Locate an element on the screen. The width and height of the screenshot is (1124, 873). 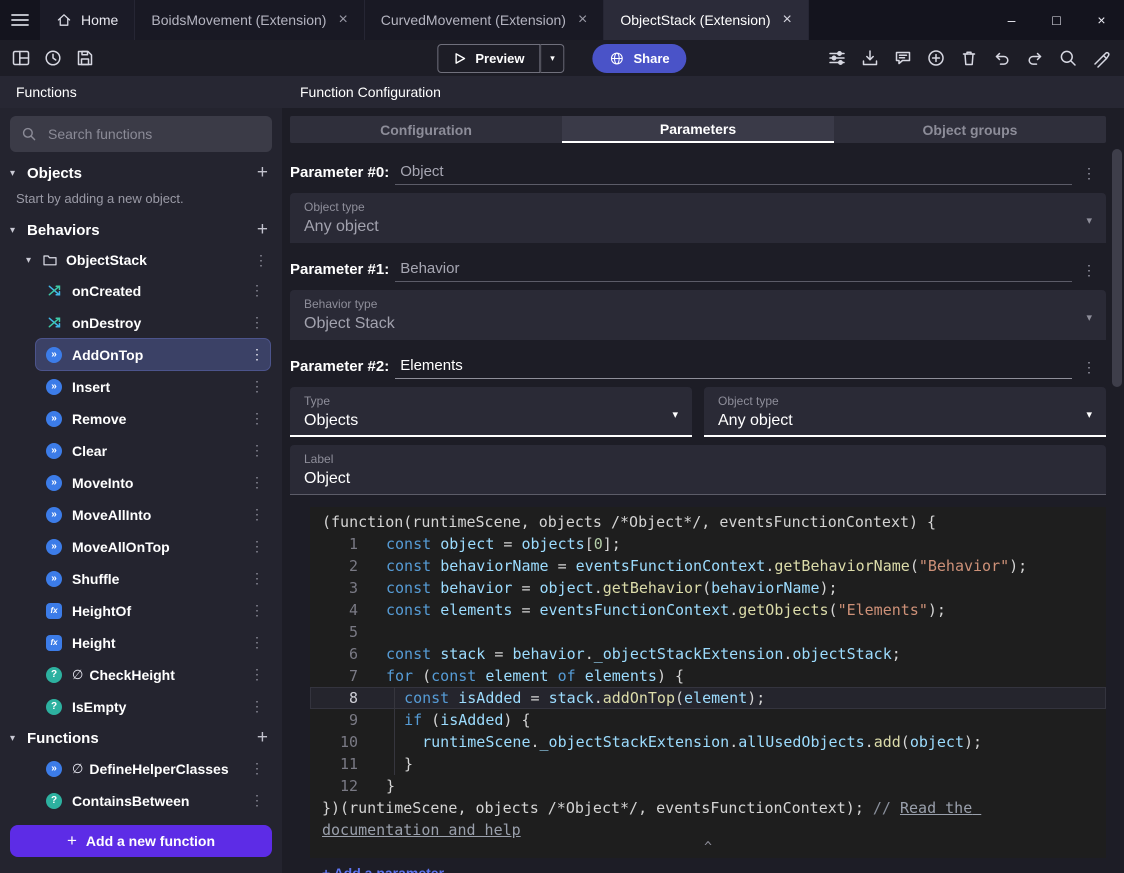
code-line: 11 } is located at coordinates (708, 764).